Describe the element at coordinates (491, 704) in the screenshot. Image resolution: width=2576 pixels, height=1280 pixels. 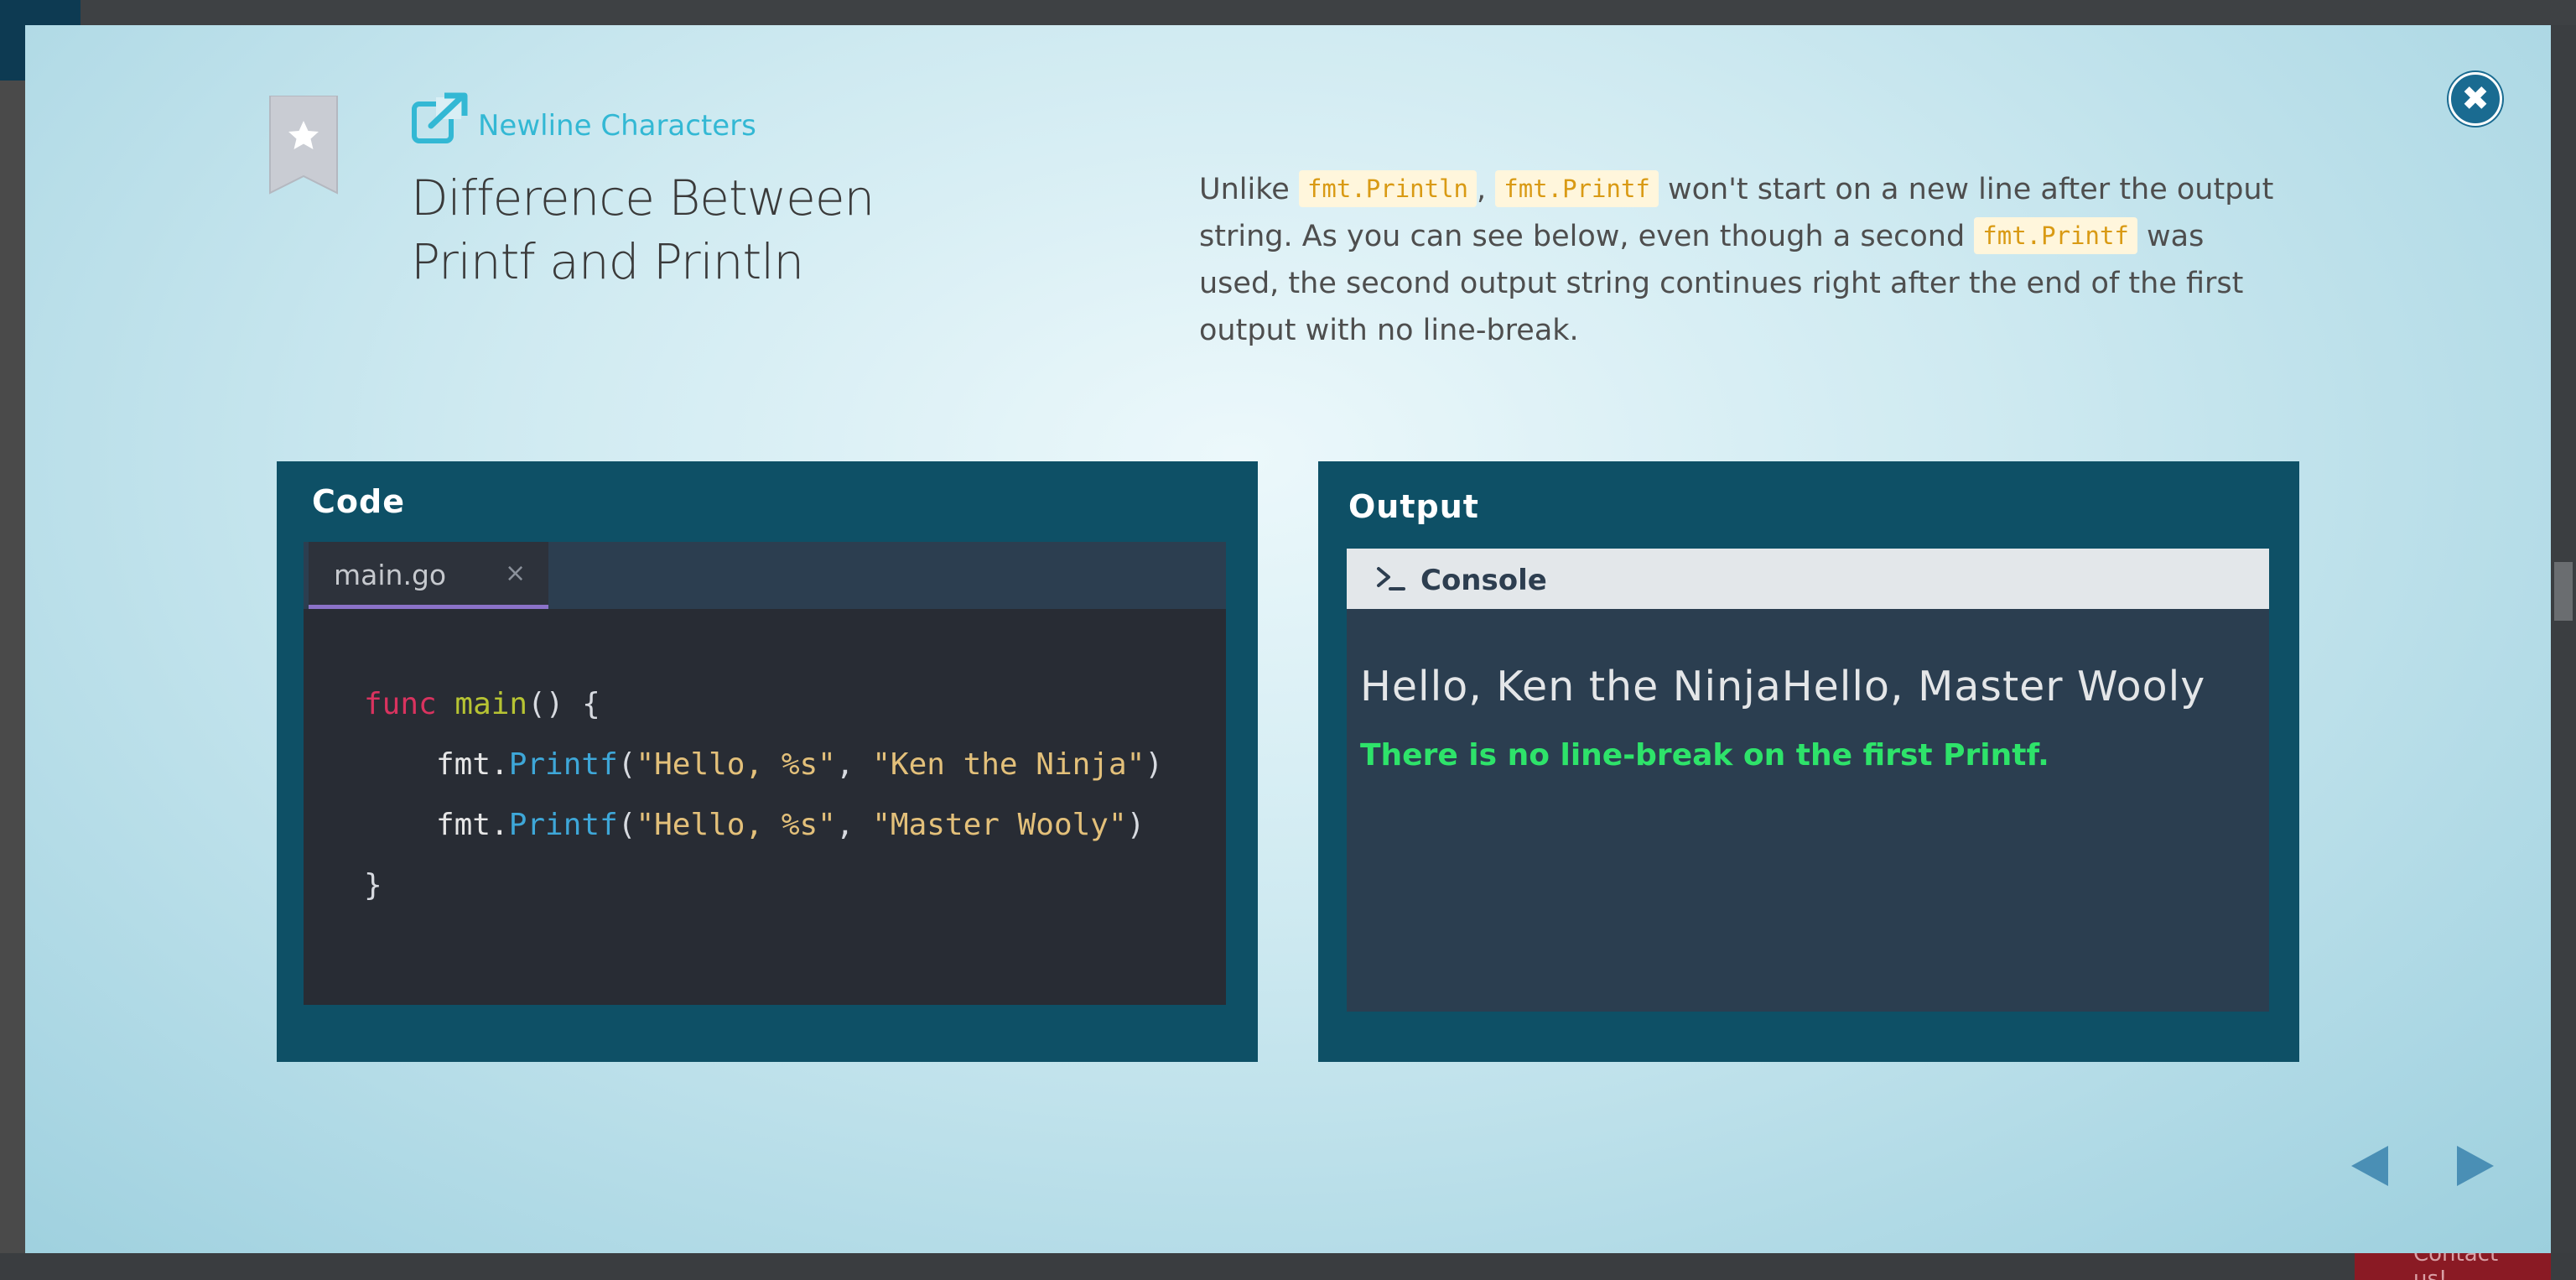
I see `function-name: main` at that location.